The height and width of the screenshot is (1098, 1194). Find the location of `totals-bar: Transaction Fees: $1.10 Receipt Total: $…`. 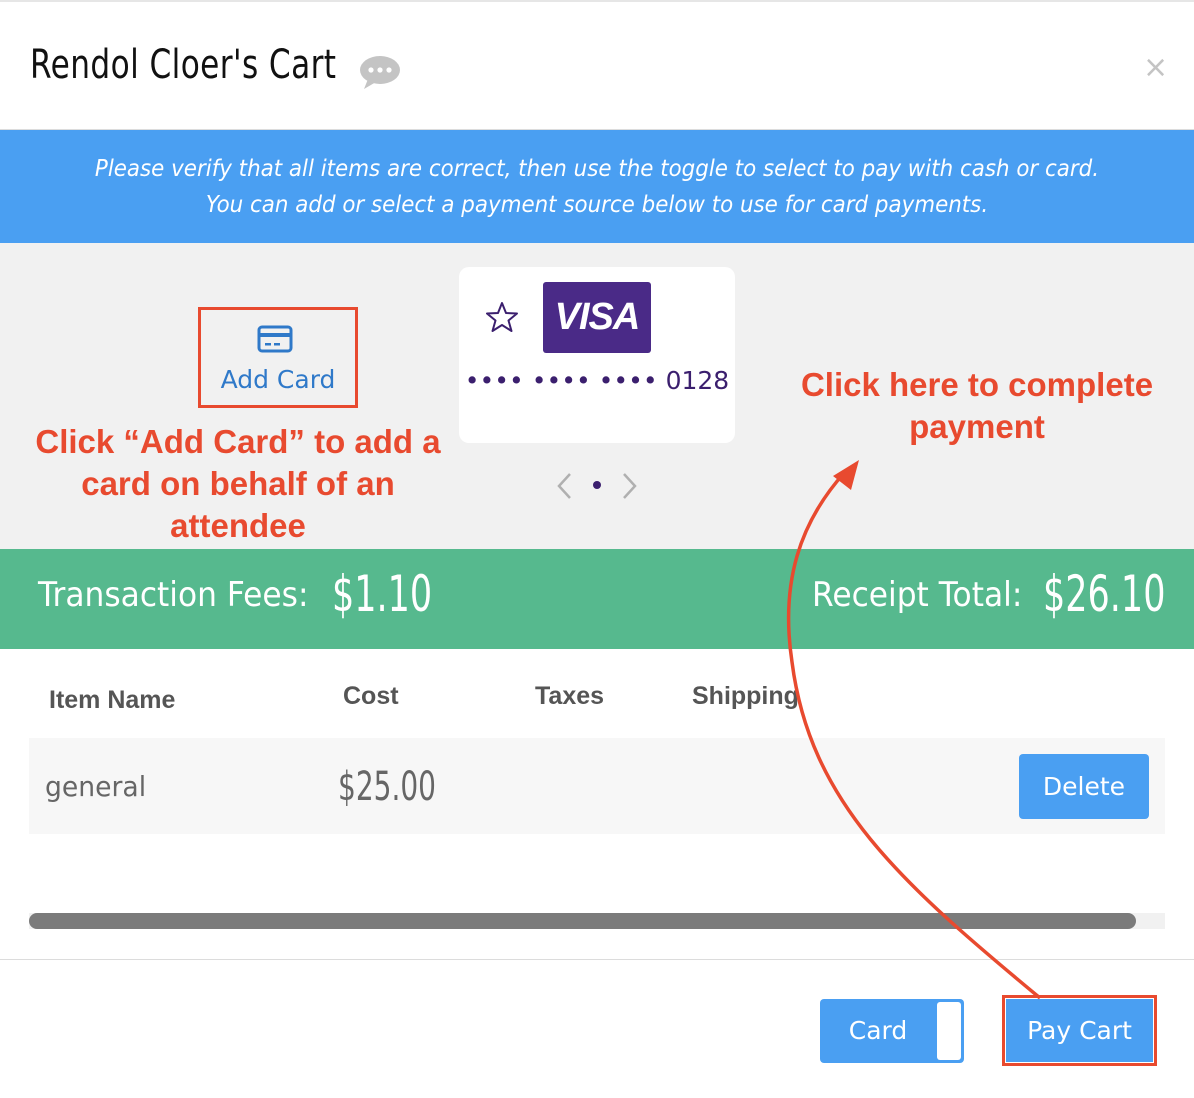

totals-bar: Transaction Fees: $1.10 Receipt Total: $… is located at coordinates (597, 599).